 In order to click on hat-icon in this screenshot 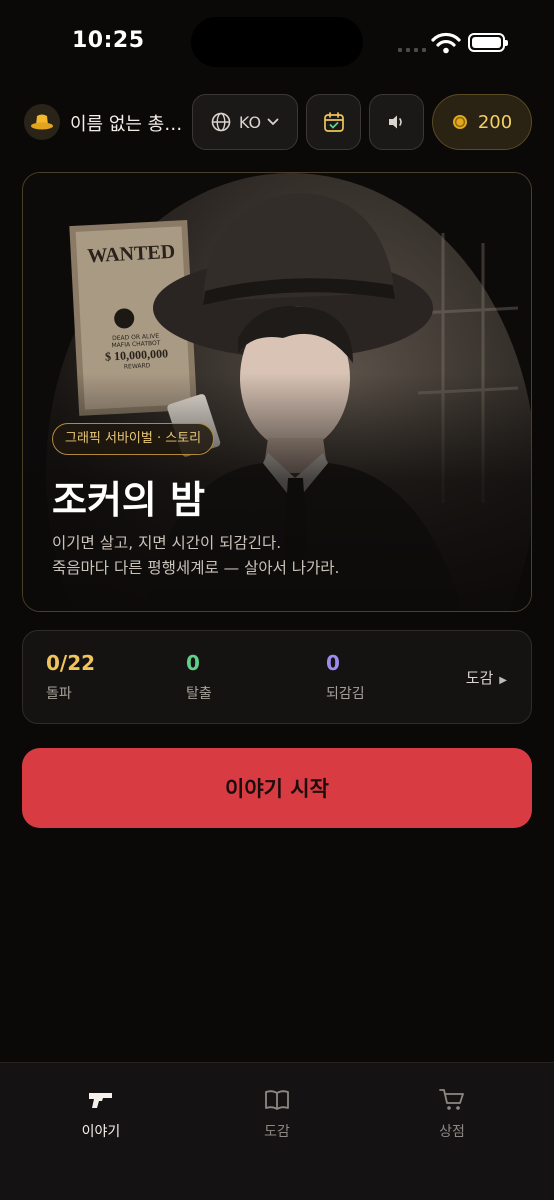, I will do `click(42, 122)`.